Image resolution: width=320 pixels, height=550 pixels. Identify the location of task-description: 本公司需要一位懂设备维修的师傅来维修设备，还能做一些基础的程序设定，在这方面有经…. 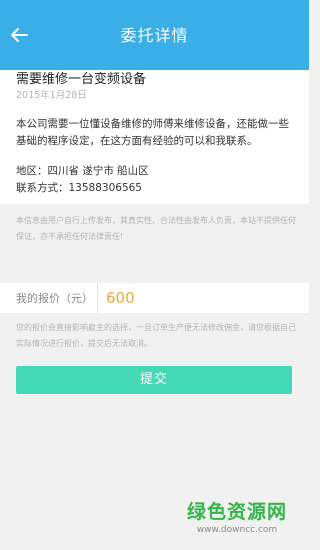
(152, 132).